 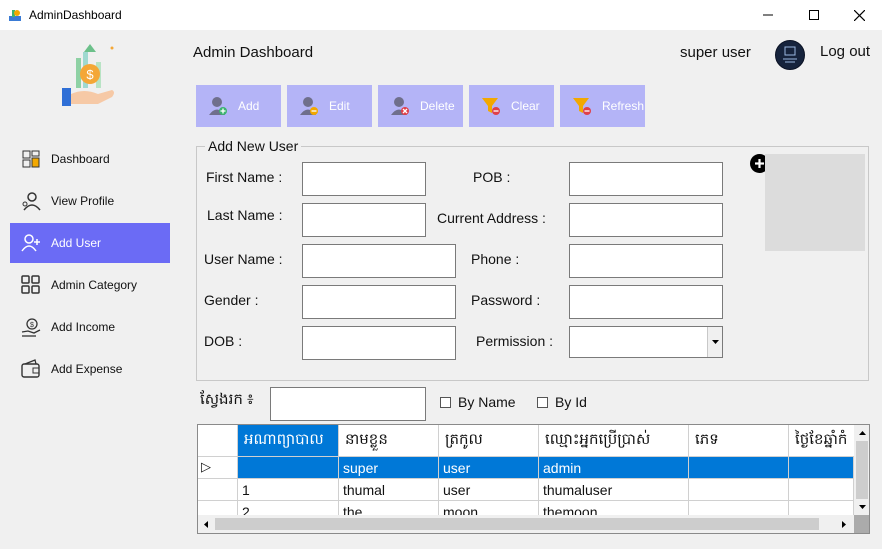 I want to click on add-button: Add, so click(x=238, y=106).